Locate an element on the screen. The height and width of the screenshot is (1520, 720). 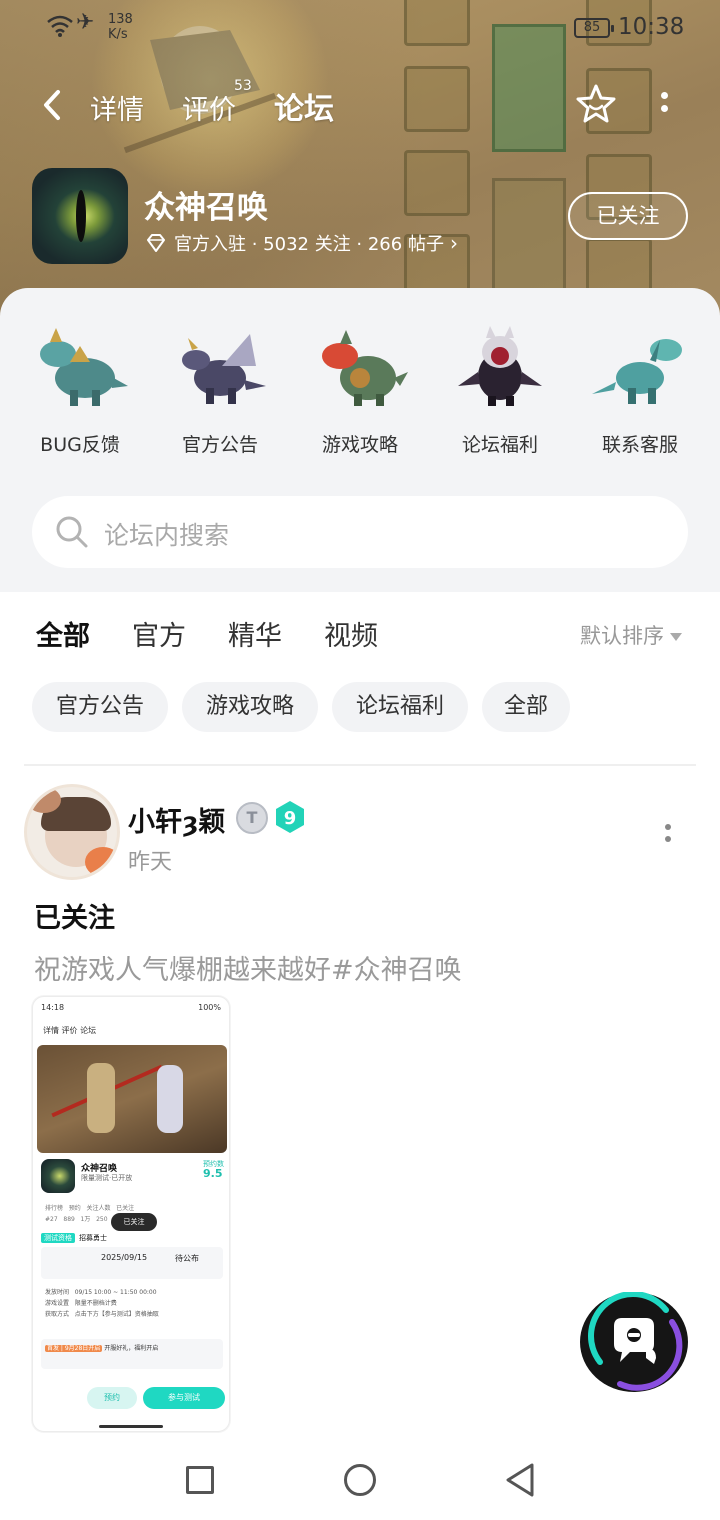
filter-tabs: 全部 官方 精华 视频 默认排序 is located at coordinates (360, 632).